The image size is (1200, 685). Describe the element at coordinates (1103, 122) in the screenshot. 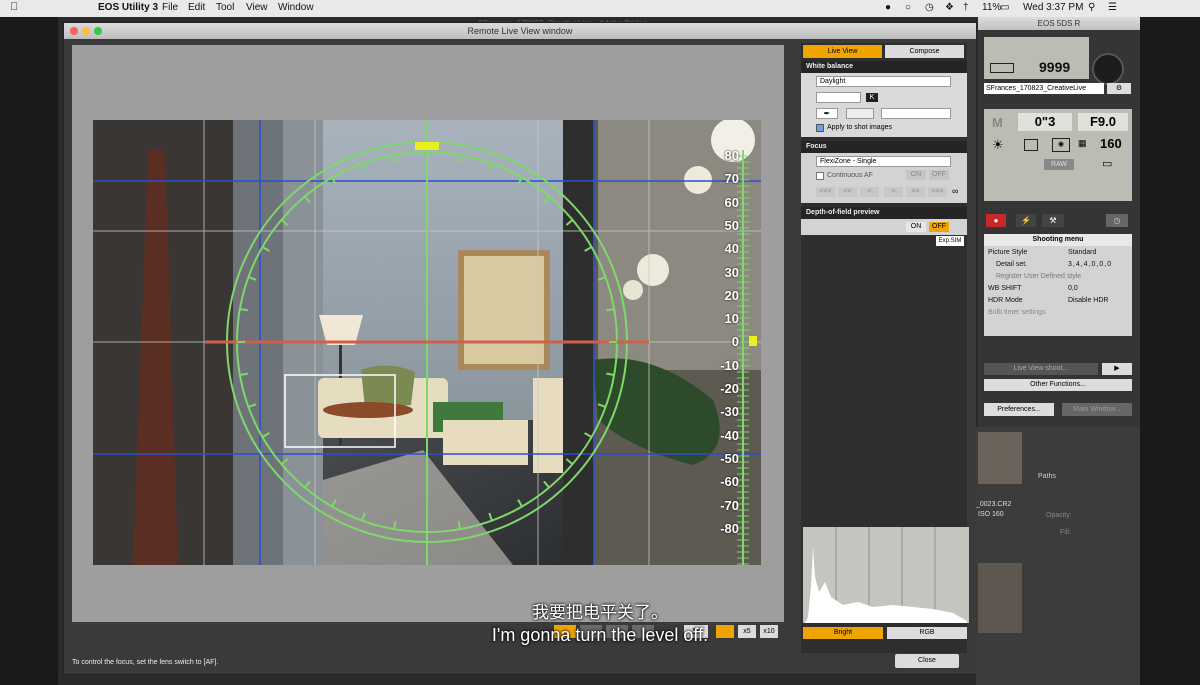

I see `aperture: F9.0` at that location.